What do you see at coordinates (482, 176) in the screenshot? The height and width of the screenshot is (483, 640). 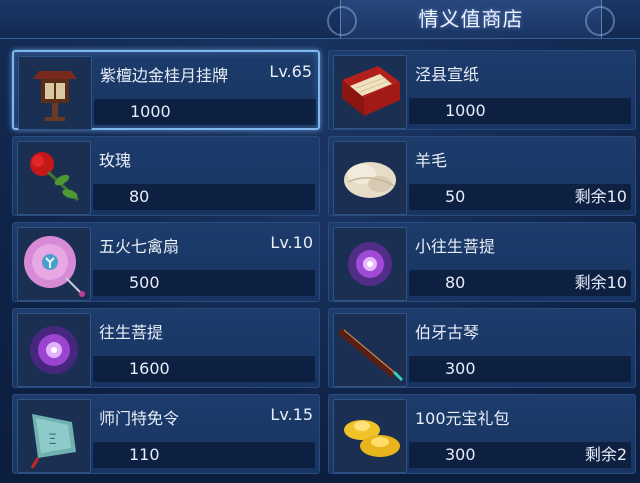 I see `shop-item: 羊毛 50 剩余10` at bounding box center [482, 176].